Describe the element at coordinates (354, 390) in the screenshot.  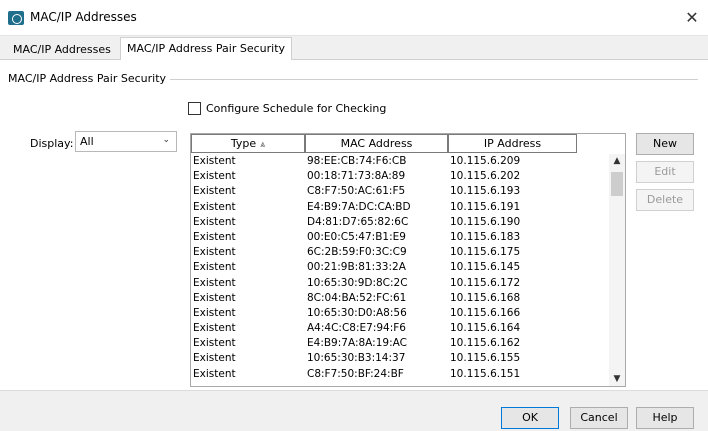
I see `footer-divider` at that location.